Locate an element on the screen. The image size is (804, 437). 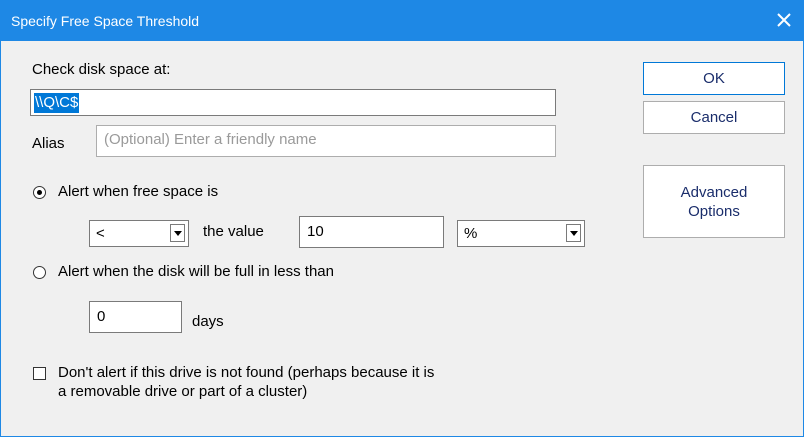
alias-label: Alias is located at coordinates (48, 143).